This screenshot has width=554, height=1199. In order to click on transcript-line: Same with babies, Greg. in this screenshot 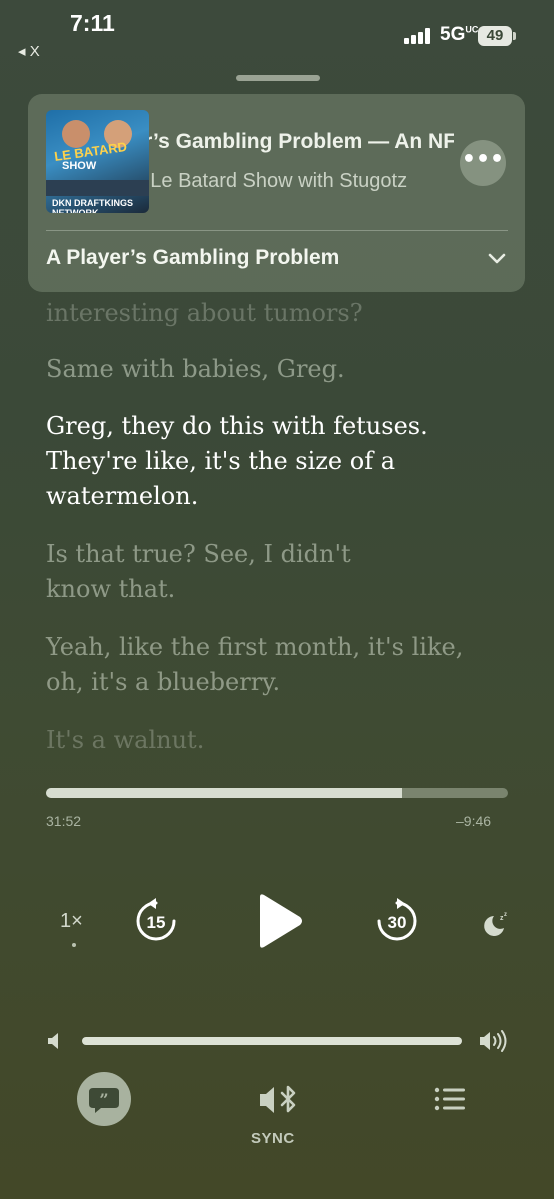, I will do `click(281, 369)`.